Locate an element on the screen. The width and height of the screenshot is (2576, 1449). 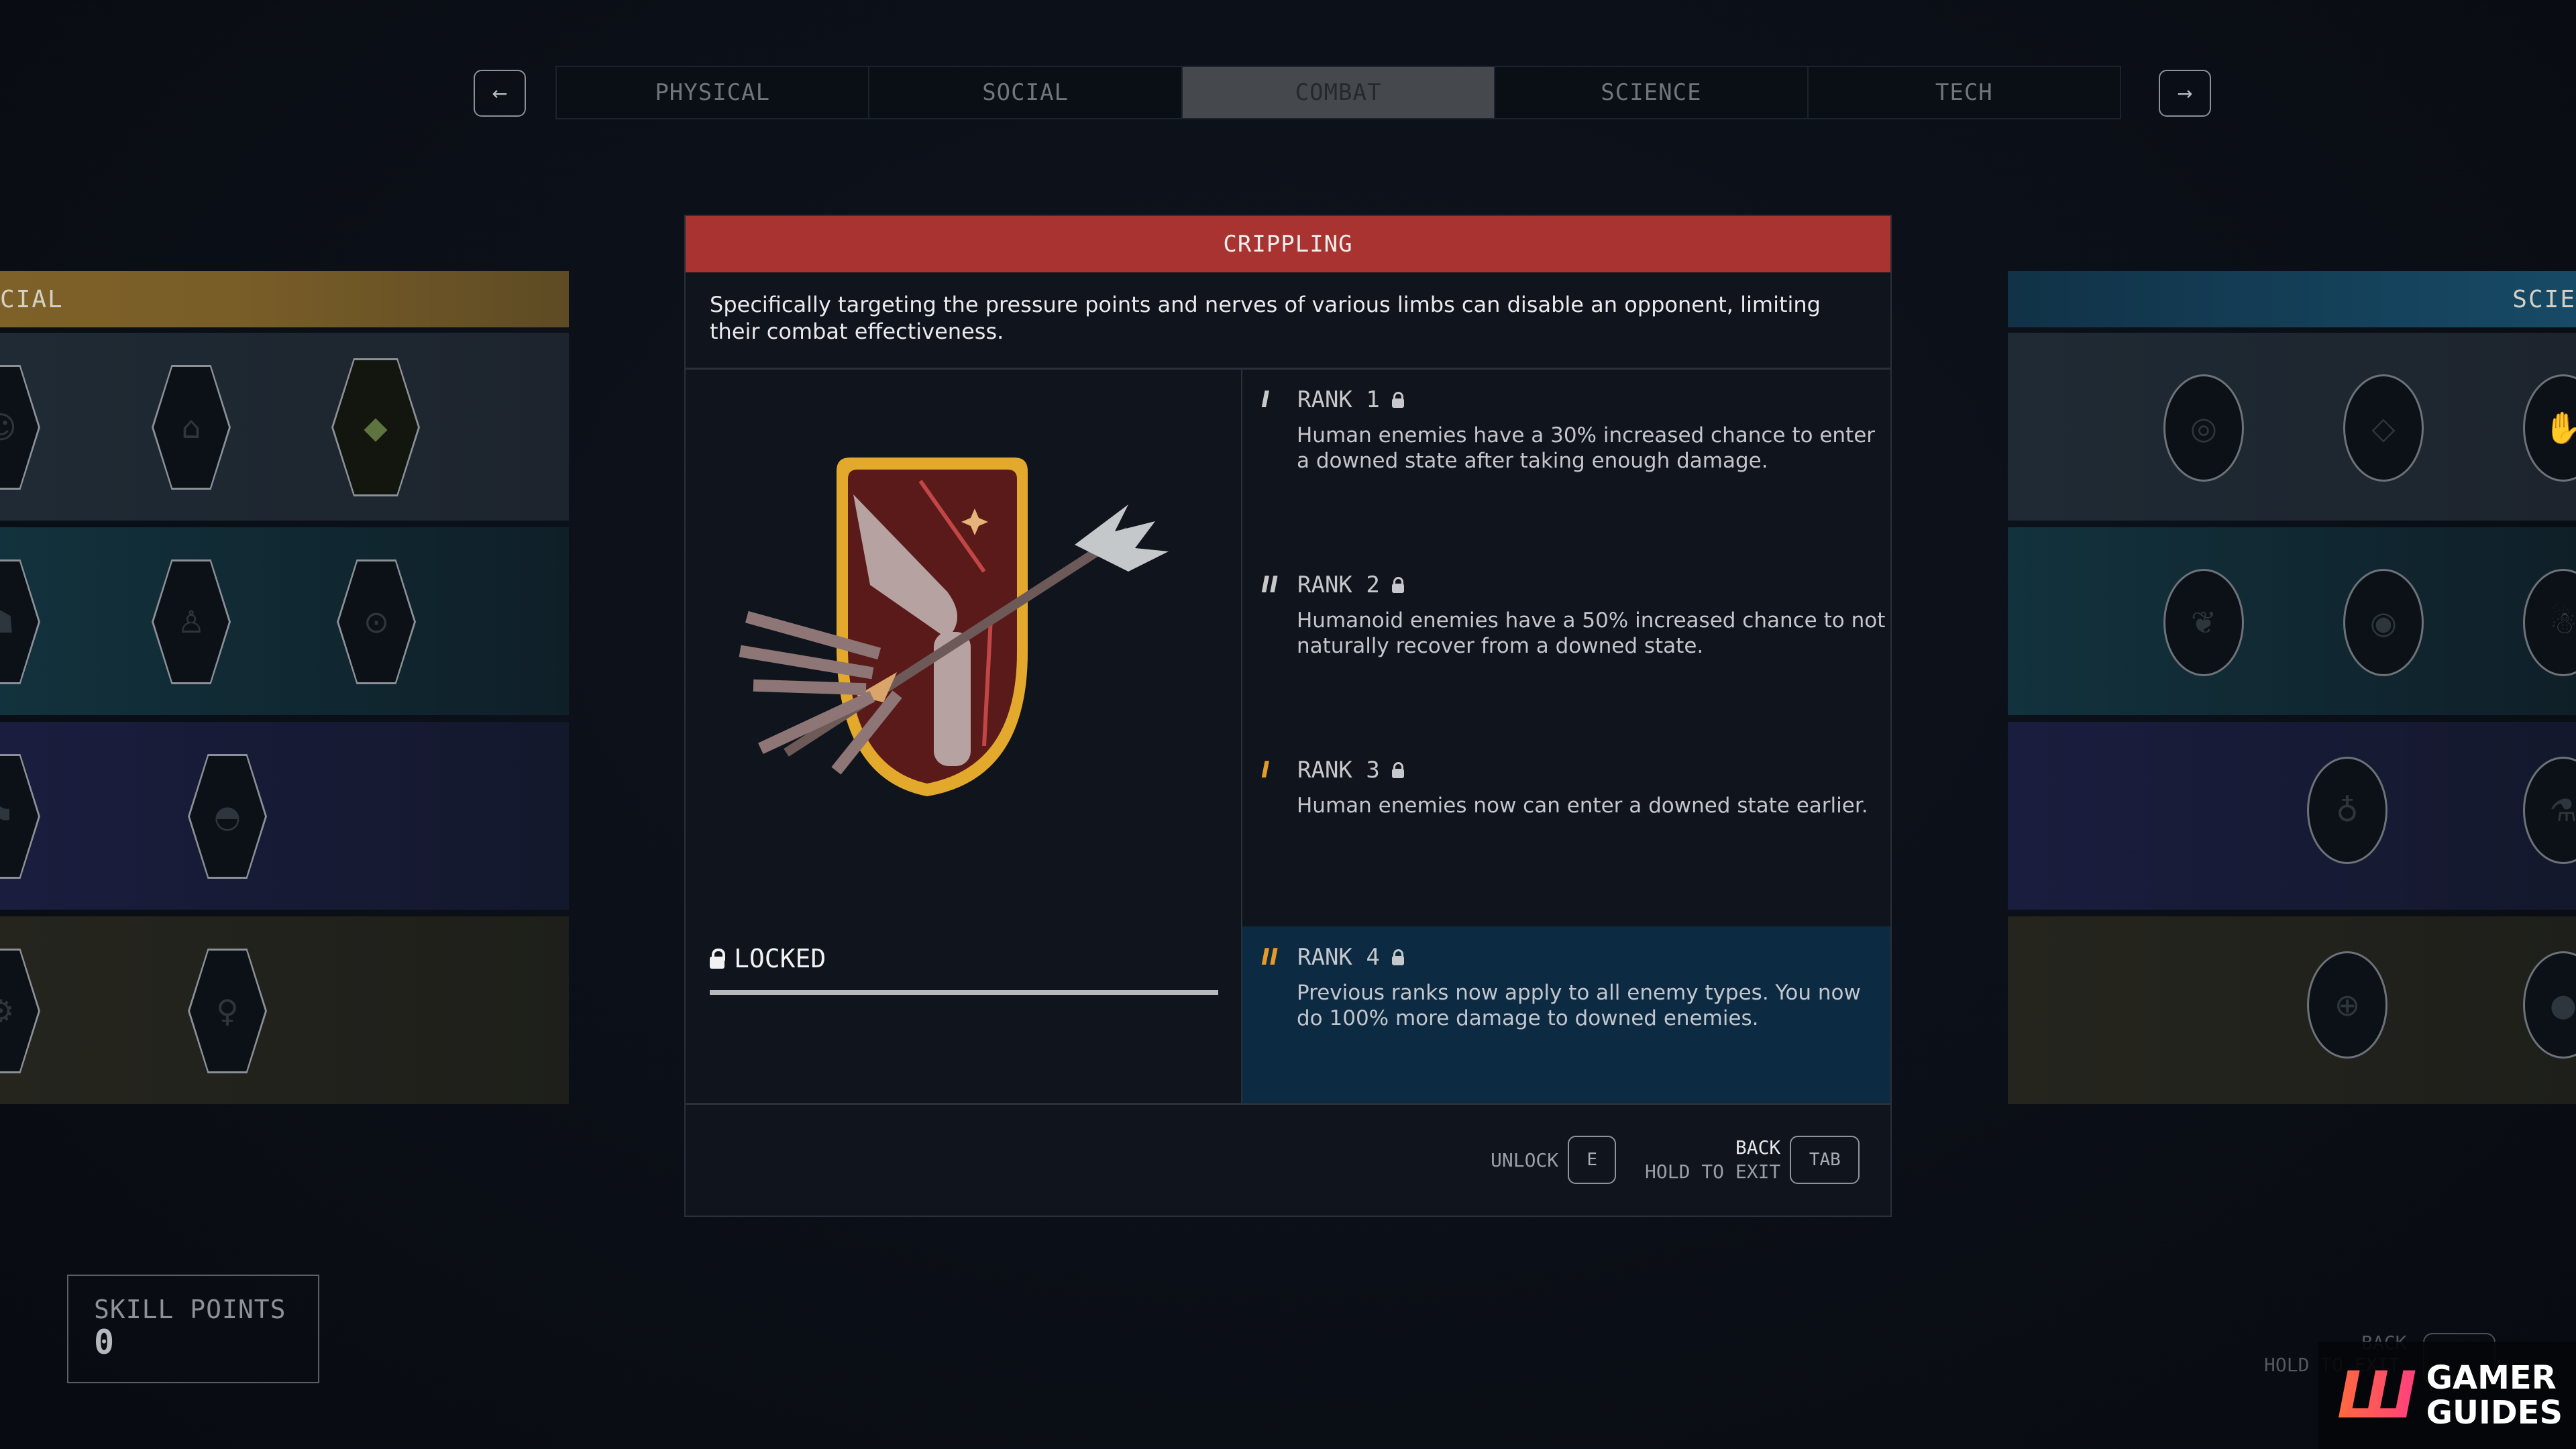
hands-credits-icon: ⊙ is located at coordinates (376, 622).